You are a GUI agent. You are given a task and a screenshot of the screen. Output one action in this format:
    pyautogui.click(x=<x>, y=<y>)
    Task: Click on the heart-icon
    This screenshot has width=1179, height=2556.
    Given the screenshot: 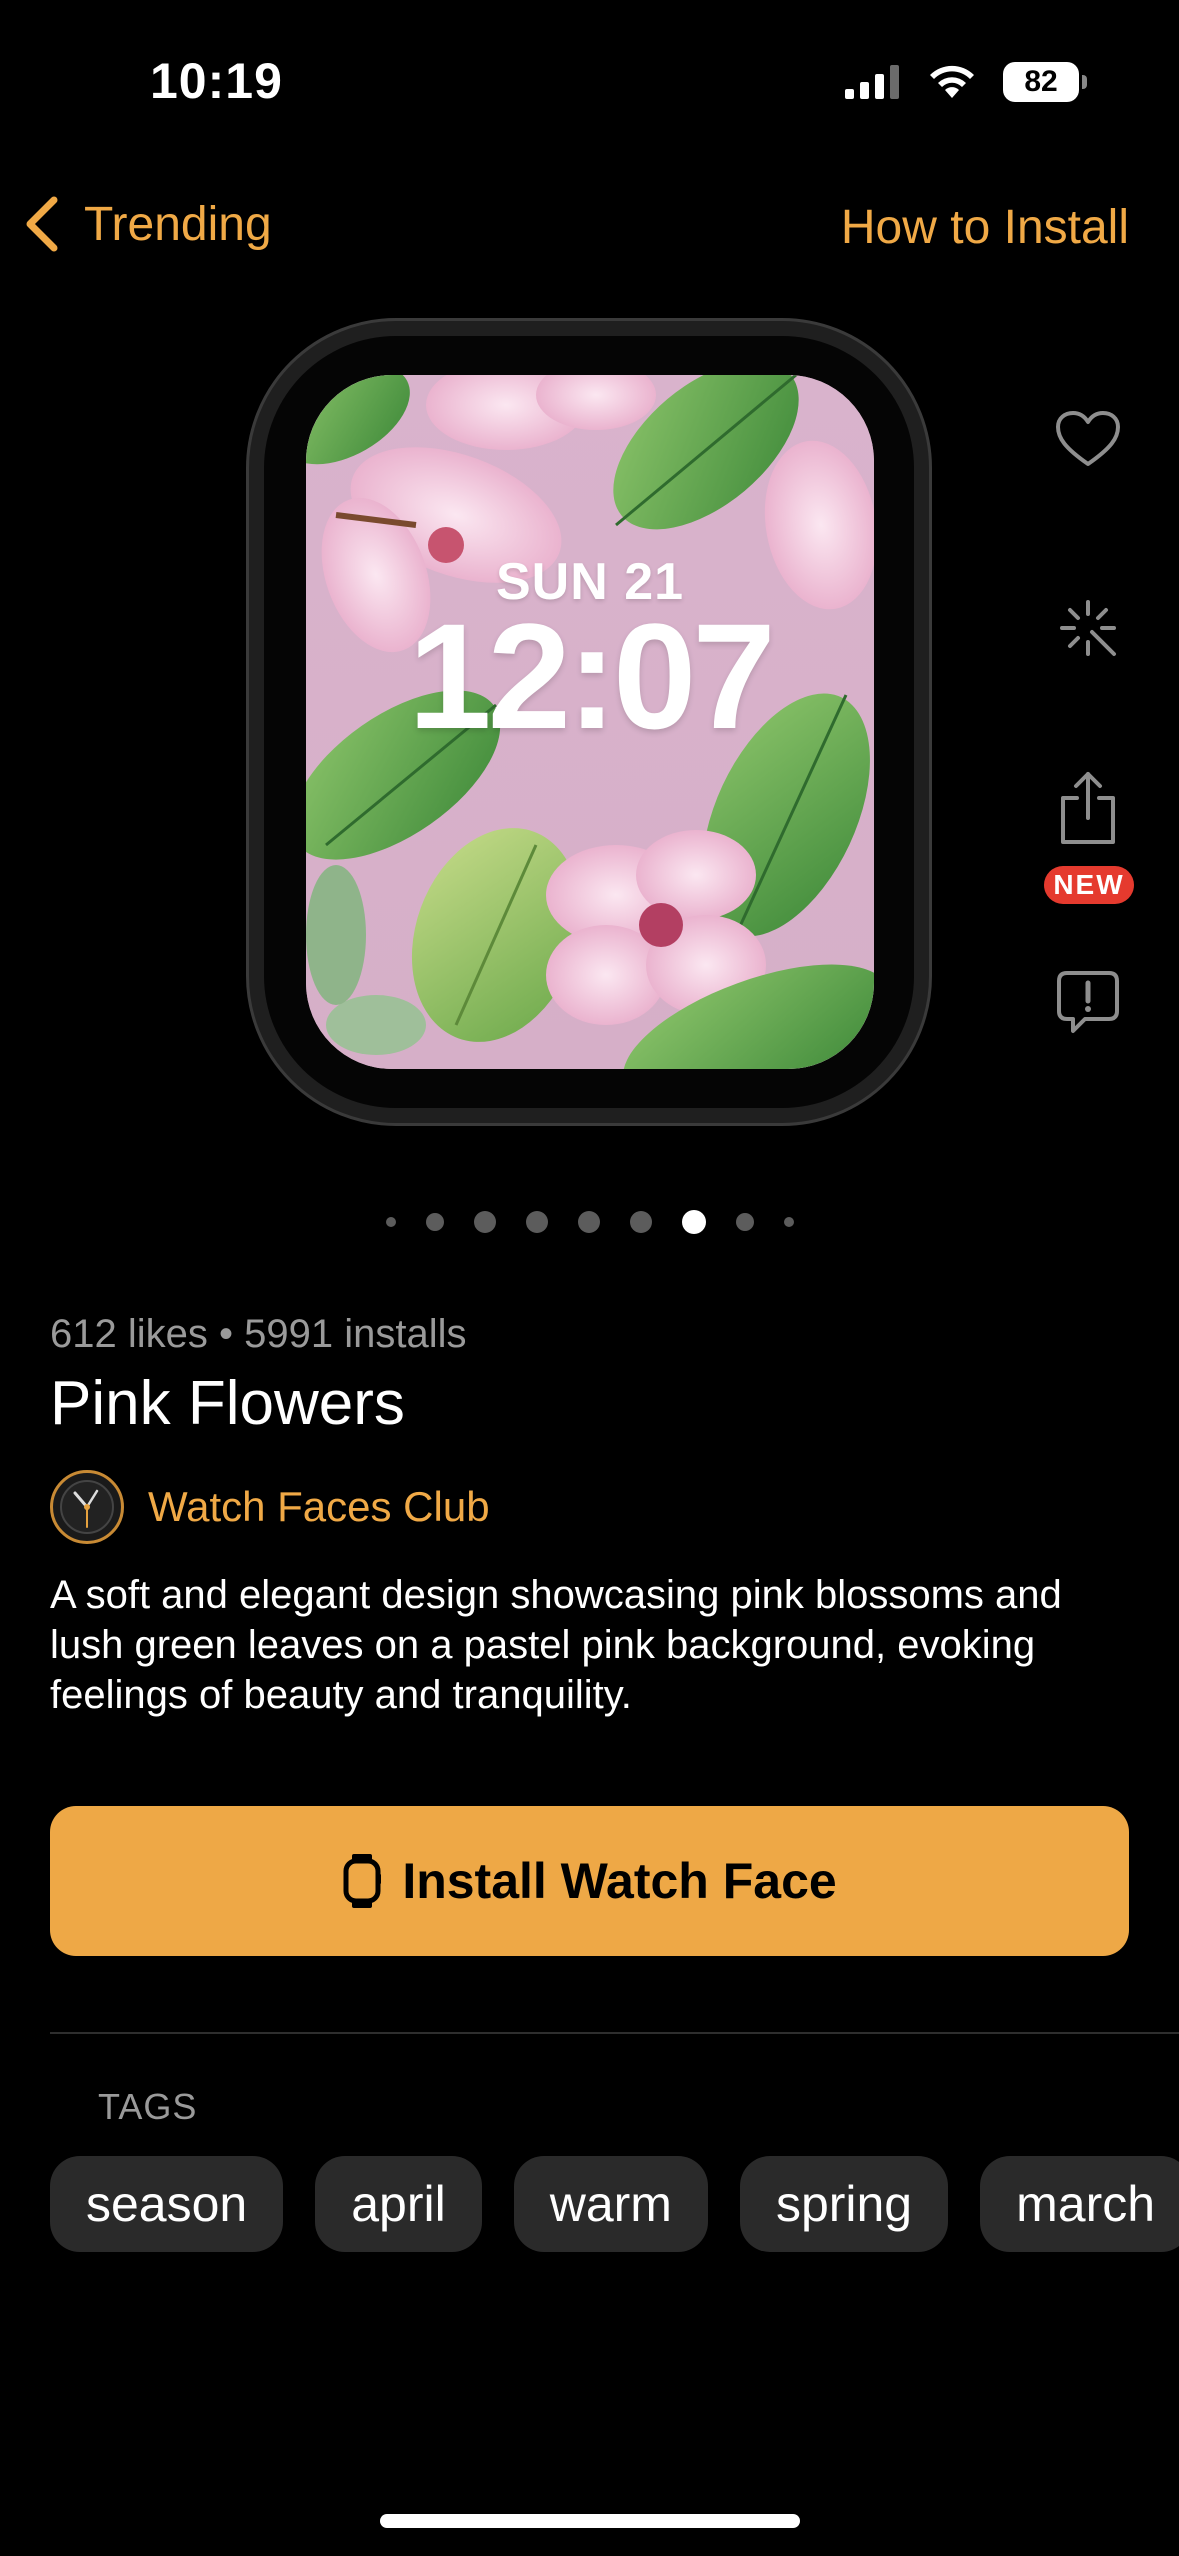 What is the action you would take?
    pyautogui.click(x=1088, y=438)
    